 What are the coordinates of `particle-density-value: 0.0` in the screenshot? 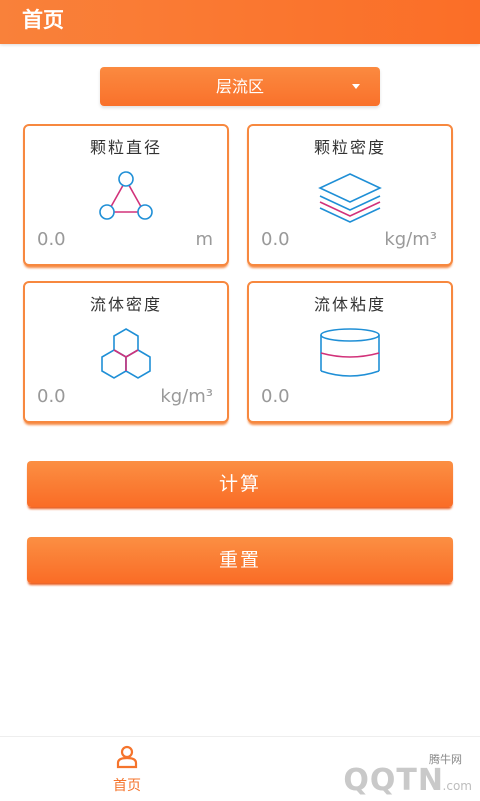 It's located at (275, 239).